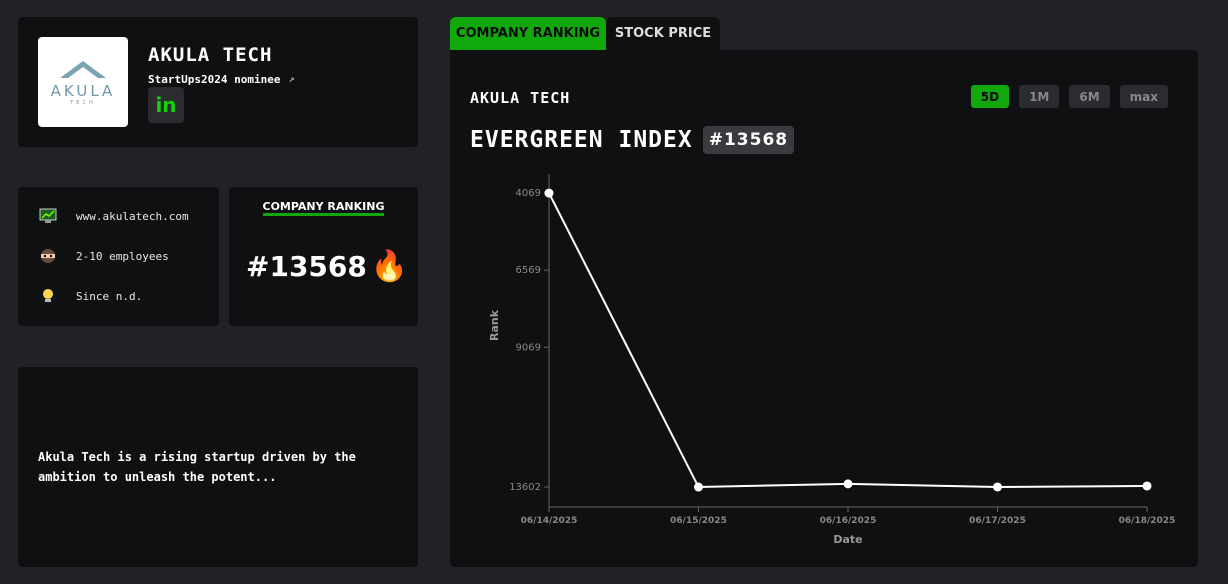 This screenshot has height=584, width=1228. I want to click on company-ranking-card: COMPANY RANKING #13568 🔥, so click(323, 256).